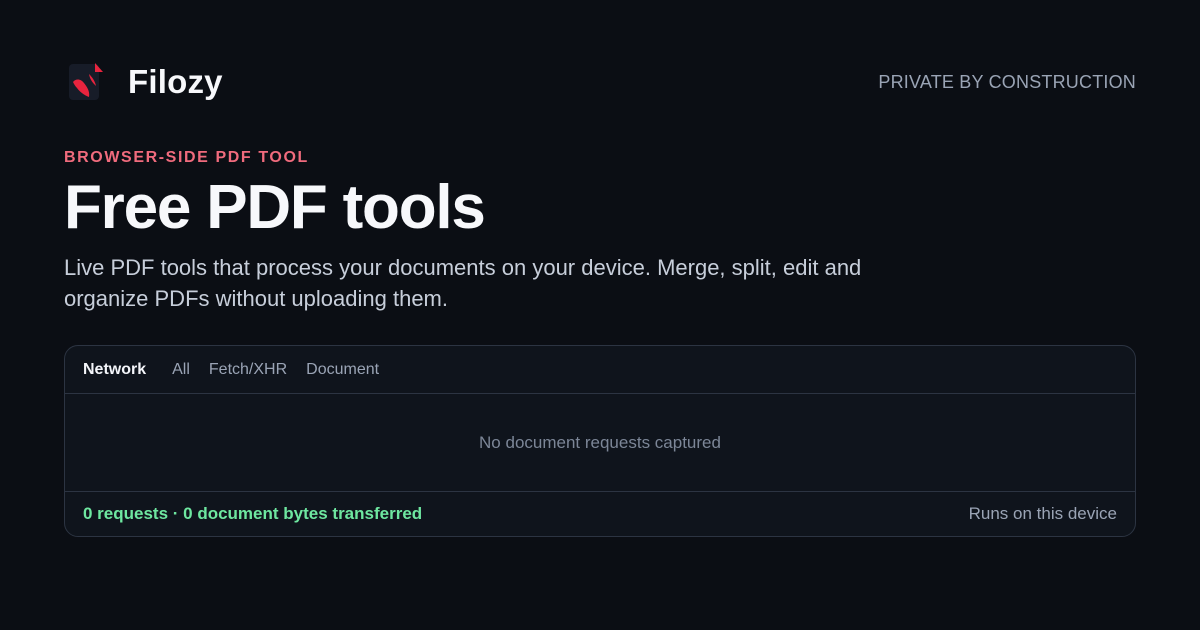 Image resolution: width=1200 pixels, height=630 pixels. Describe the element at coordinates (342, 370) in the screenshot. I see `tab-document: Document` at that location.